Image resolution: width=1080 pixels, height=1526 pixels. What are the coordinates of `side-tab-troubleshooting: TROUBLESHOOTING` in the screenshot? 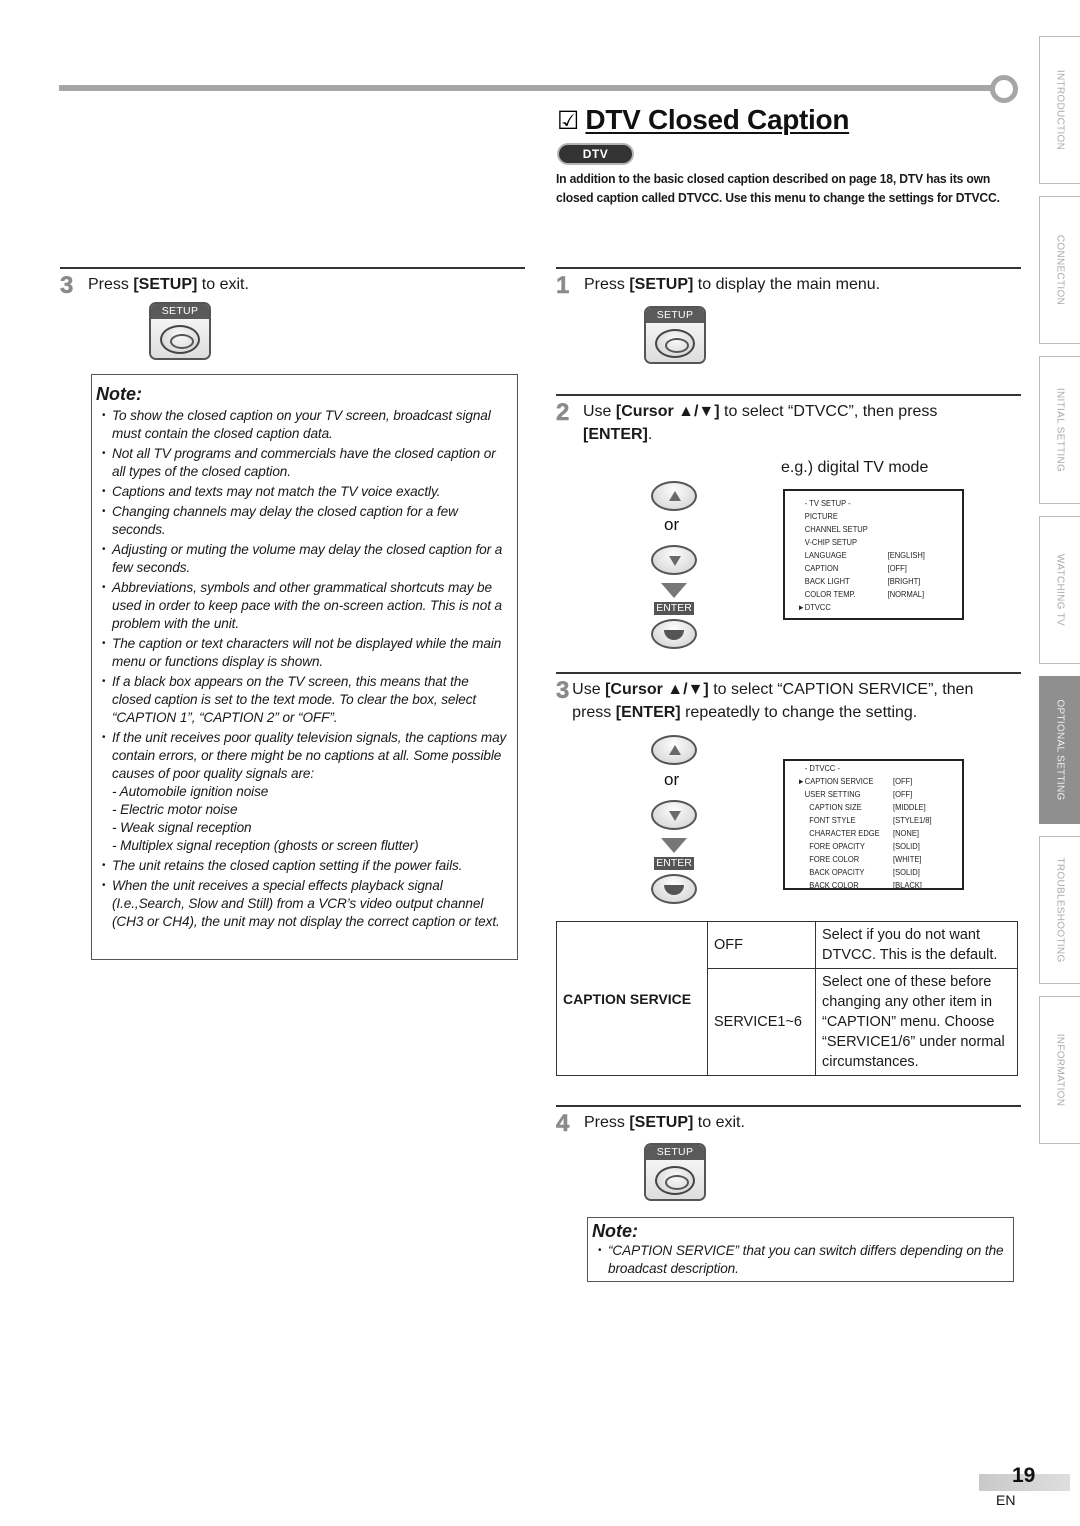 It's located at (1059, 910).